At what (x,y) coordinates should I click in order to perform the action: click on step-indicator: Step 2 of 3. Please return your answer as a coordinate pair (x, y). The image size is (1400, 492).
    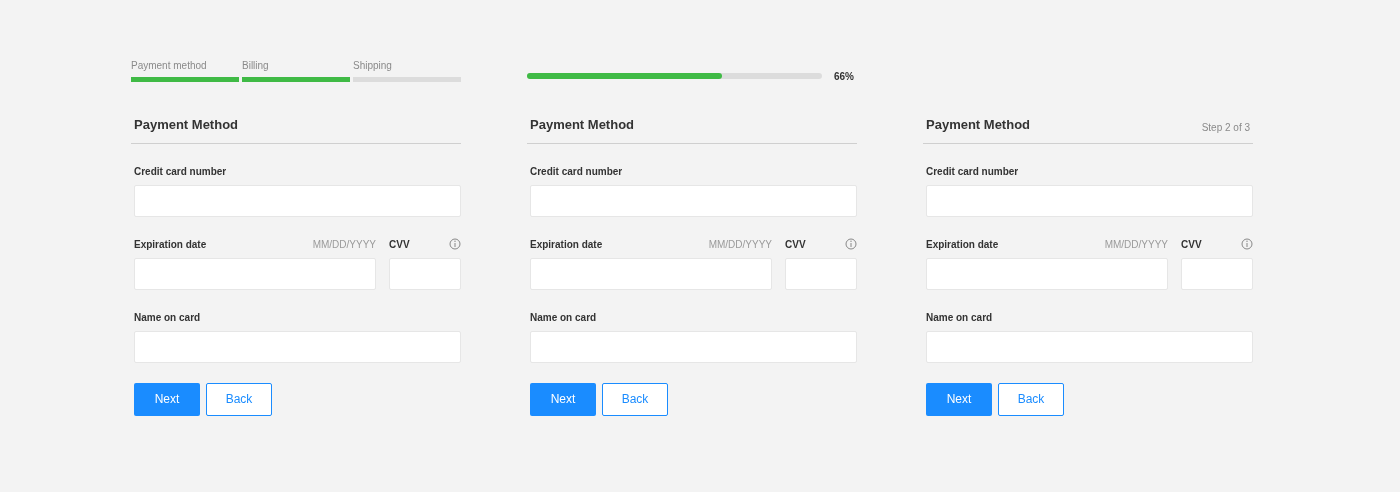
    Looking at the image, I should click on (1225, 127).